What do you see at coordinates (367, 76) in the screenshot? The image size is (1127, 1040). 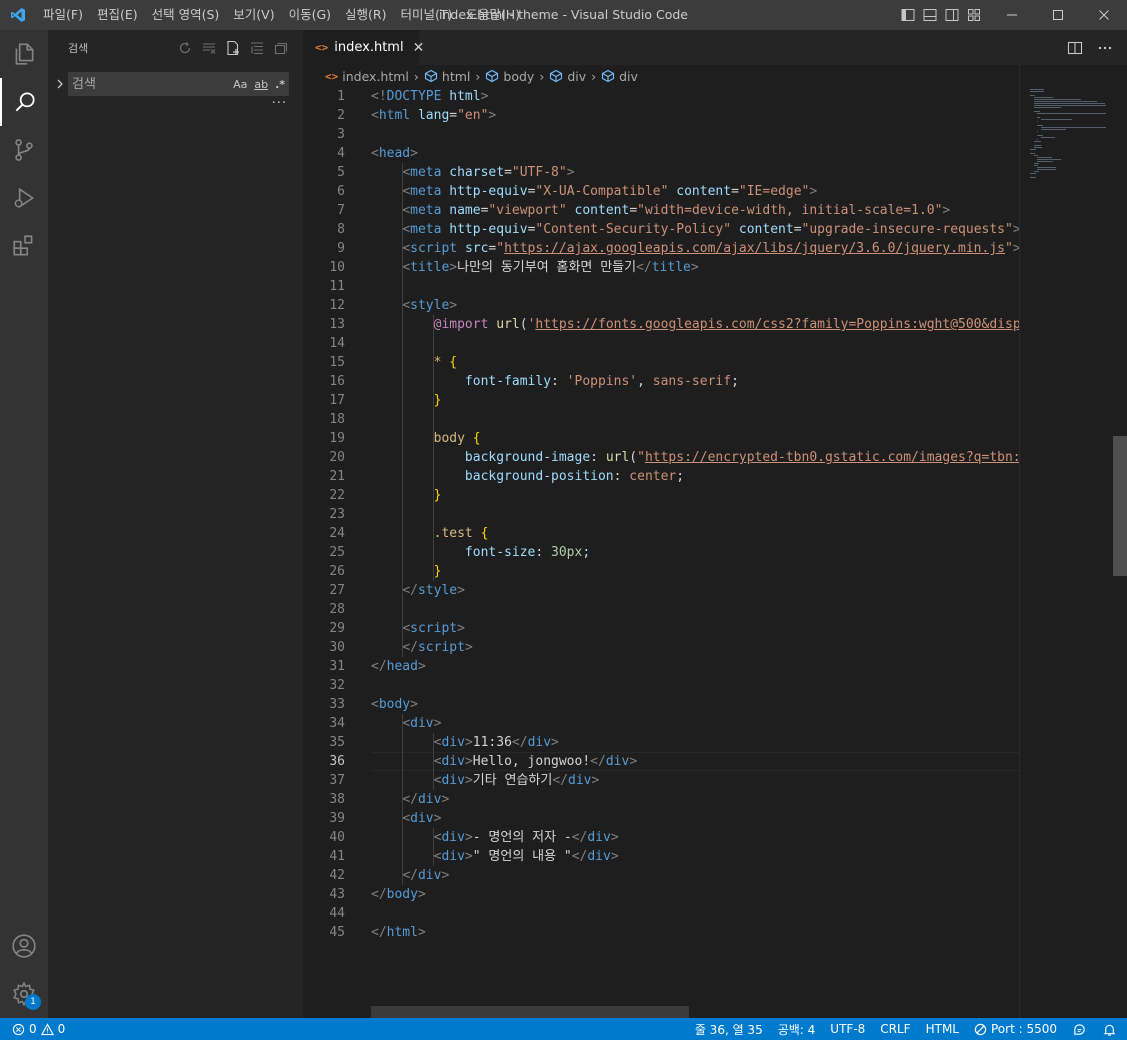 I see `breadcrumb-file: <> index.html` at bounding box center [367, 76].